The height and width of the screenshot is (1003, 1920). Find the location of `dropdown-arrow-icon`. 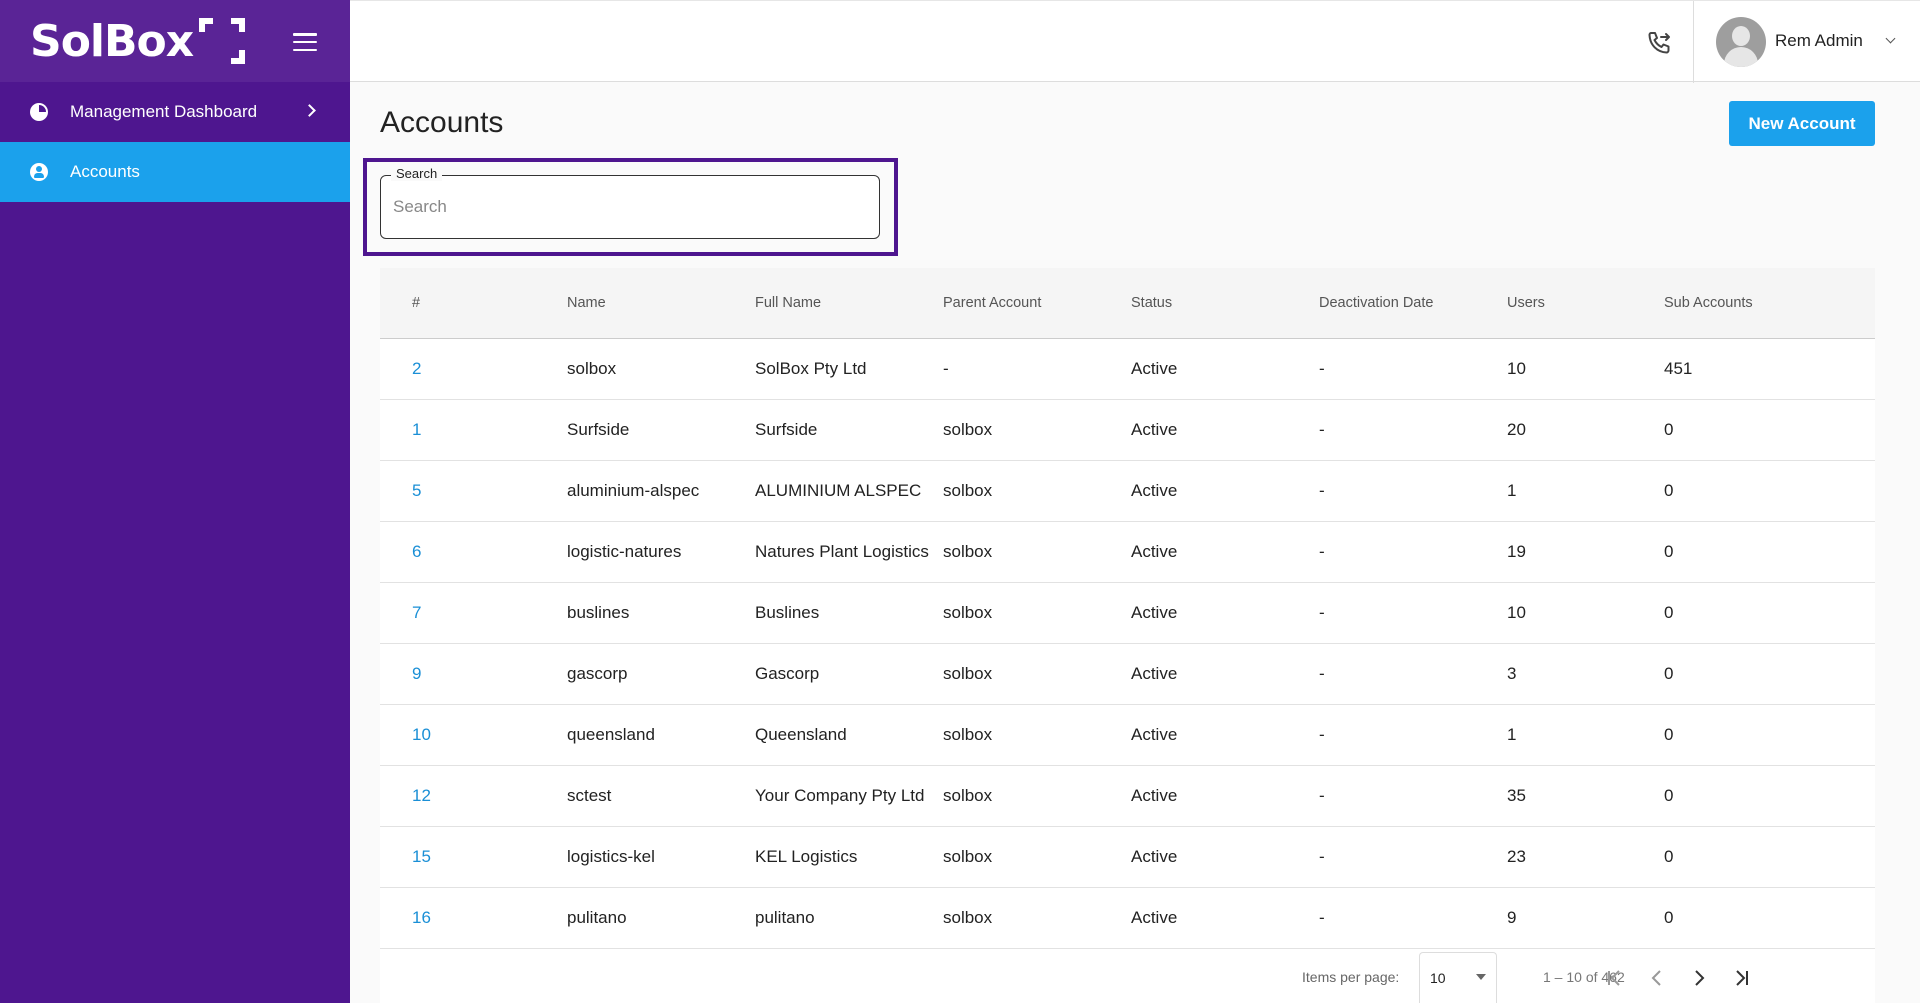

dropdown-arrow-icon is located at coordinates (1481, 977).